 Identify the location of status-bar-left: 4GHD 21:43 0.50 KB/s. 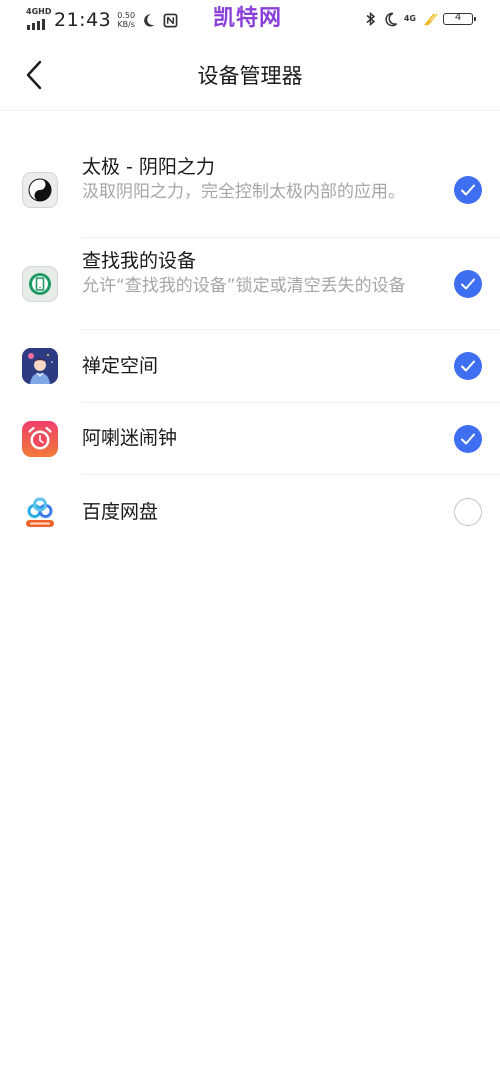
(102, 20).